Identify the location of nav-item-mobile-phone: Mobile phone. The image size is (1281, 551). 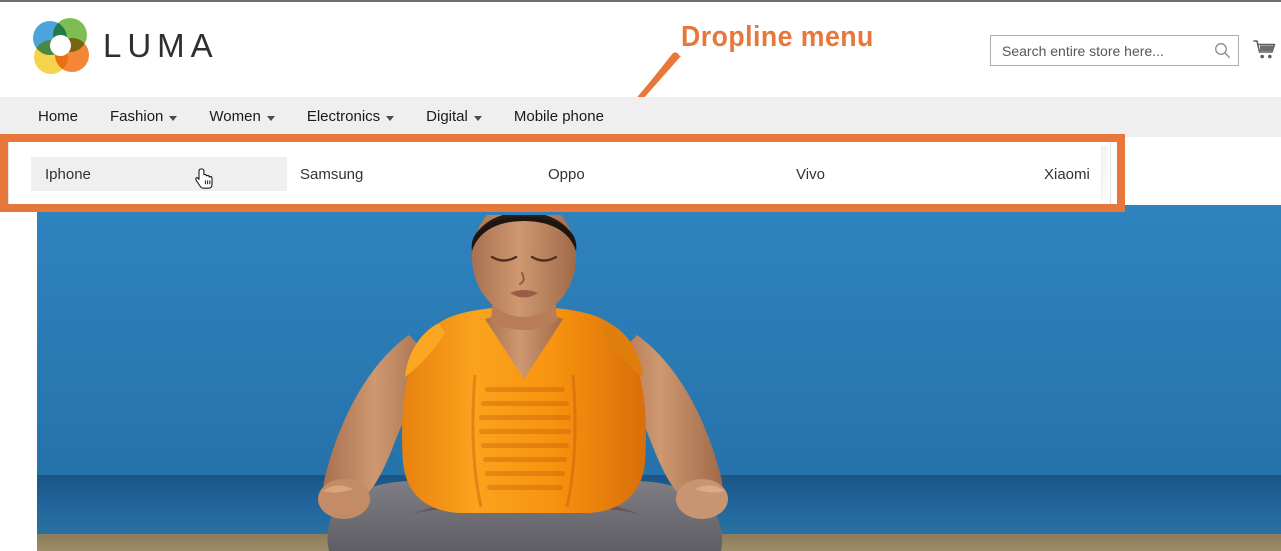
(559, 117).